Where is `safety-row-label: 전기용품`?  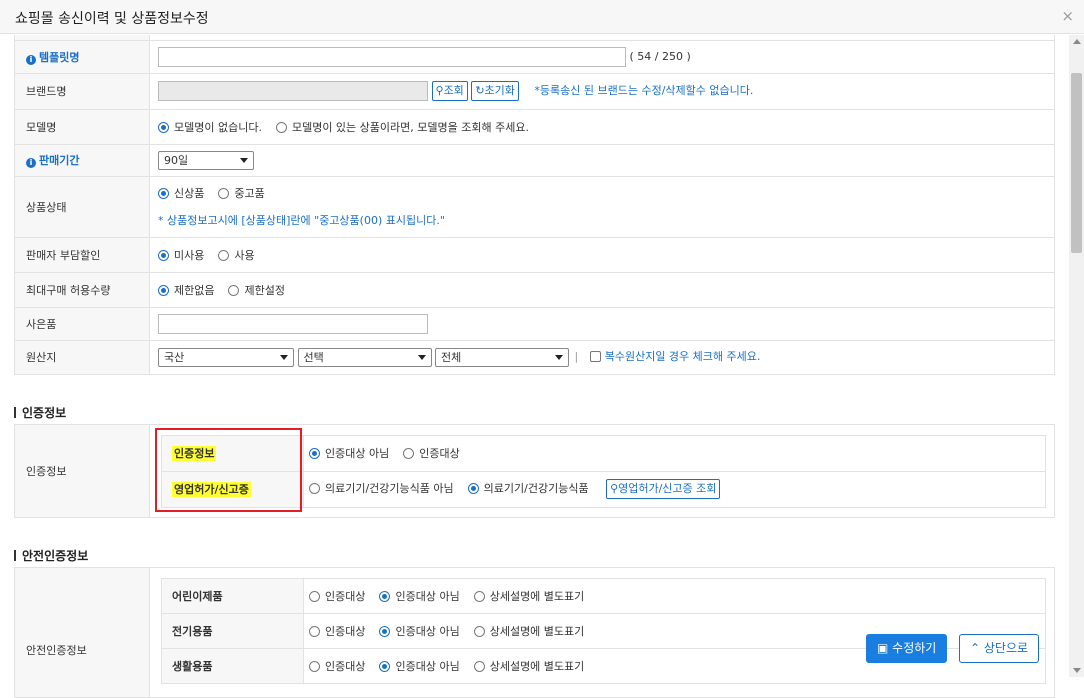 safety-row-label: 전기용품 is located at coordinates (232, 631).